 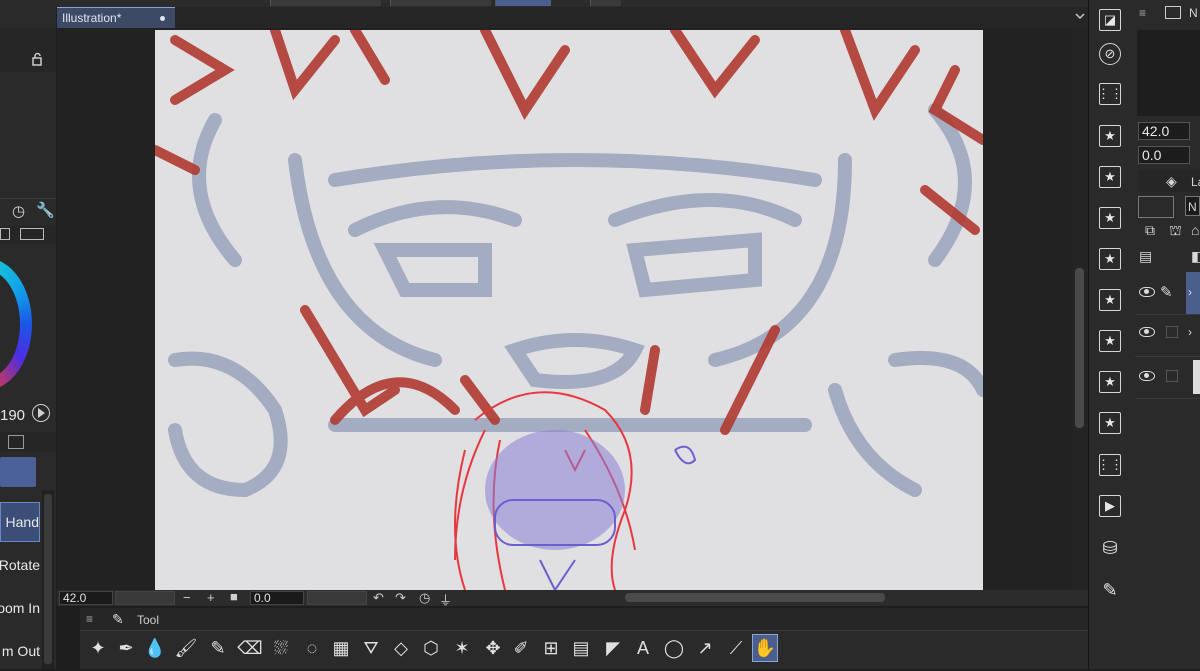 What do you see at coordinates (37, 59) in the screenshot?
I see `lock-icon` at bounding box center [37, 59].